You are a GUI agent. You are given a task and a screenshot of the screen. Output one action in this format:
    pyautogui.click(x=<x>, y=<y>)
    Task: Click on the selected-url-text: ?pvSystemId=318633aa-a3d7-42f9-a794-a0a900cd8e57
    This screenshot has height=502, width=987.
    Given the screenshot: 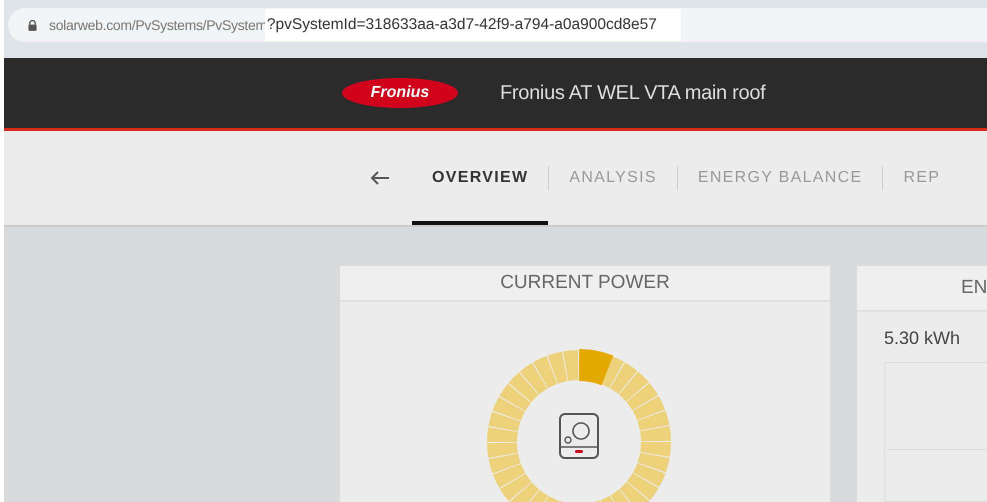 What is the action you would take?
    pyautogui.click(x=472, y=25)
    